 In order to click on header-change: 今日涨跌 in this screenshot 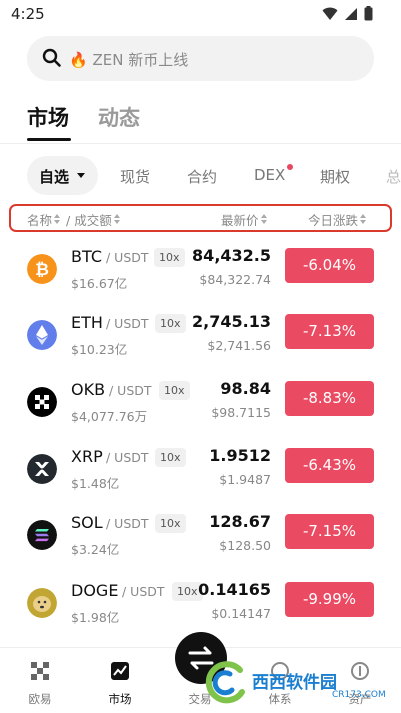, I will do `click(337, 219)`.